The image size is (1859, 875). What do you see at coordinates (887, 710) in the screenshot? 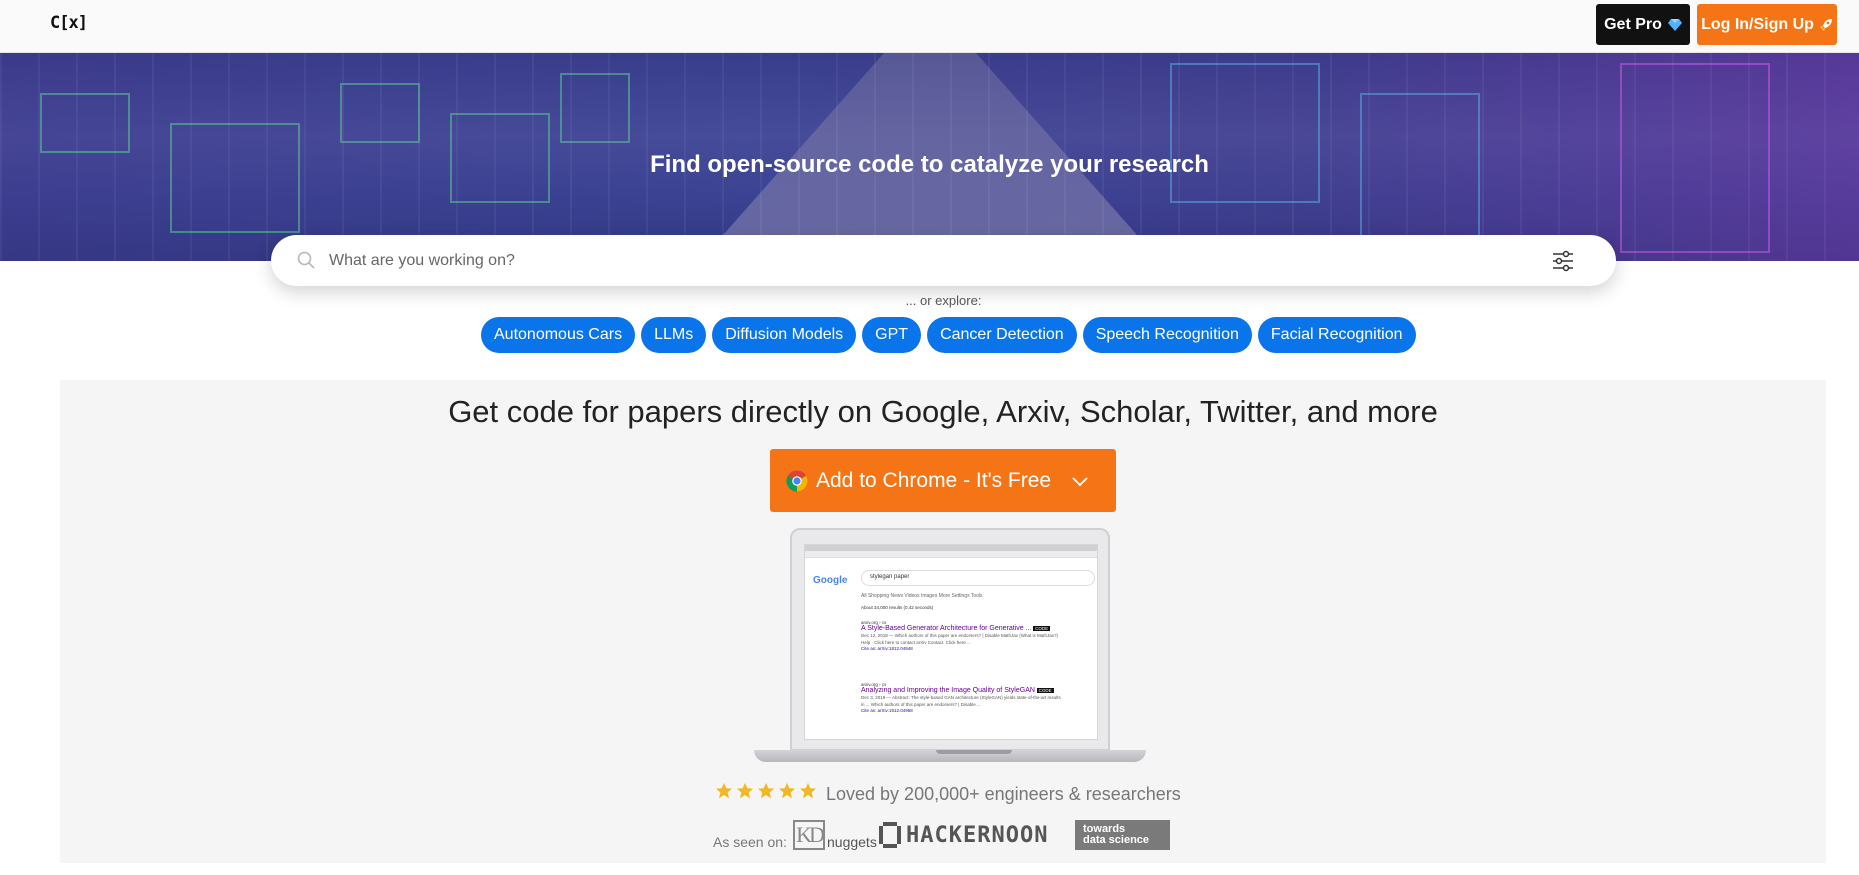
I see `result-meta: Cite as: arXiv:1912.04958` at bounding box center [887, 710].